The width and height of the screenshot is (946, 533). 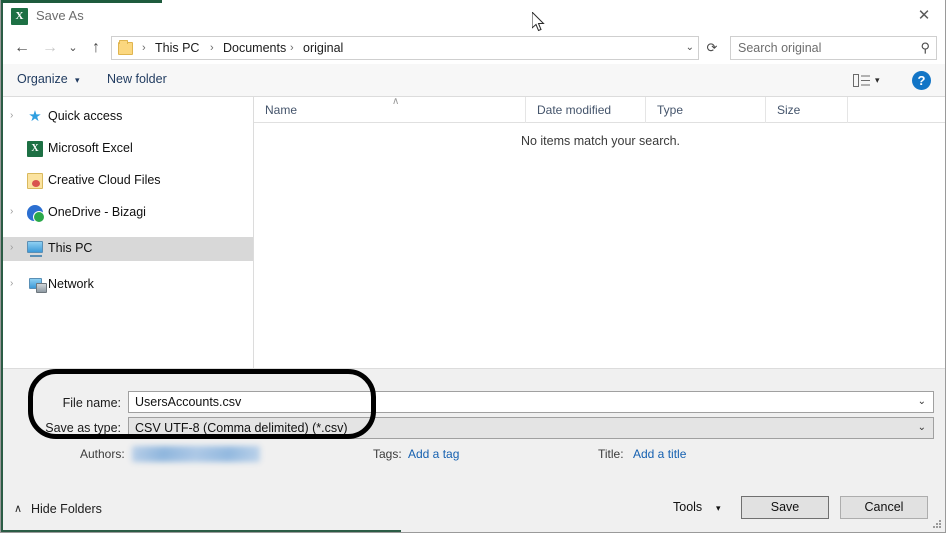 I want to click on authors-label: Authors:, so click(x=102, y=454).